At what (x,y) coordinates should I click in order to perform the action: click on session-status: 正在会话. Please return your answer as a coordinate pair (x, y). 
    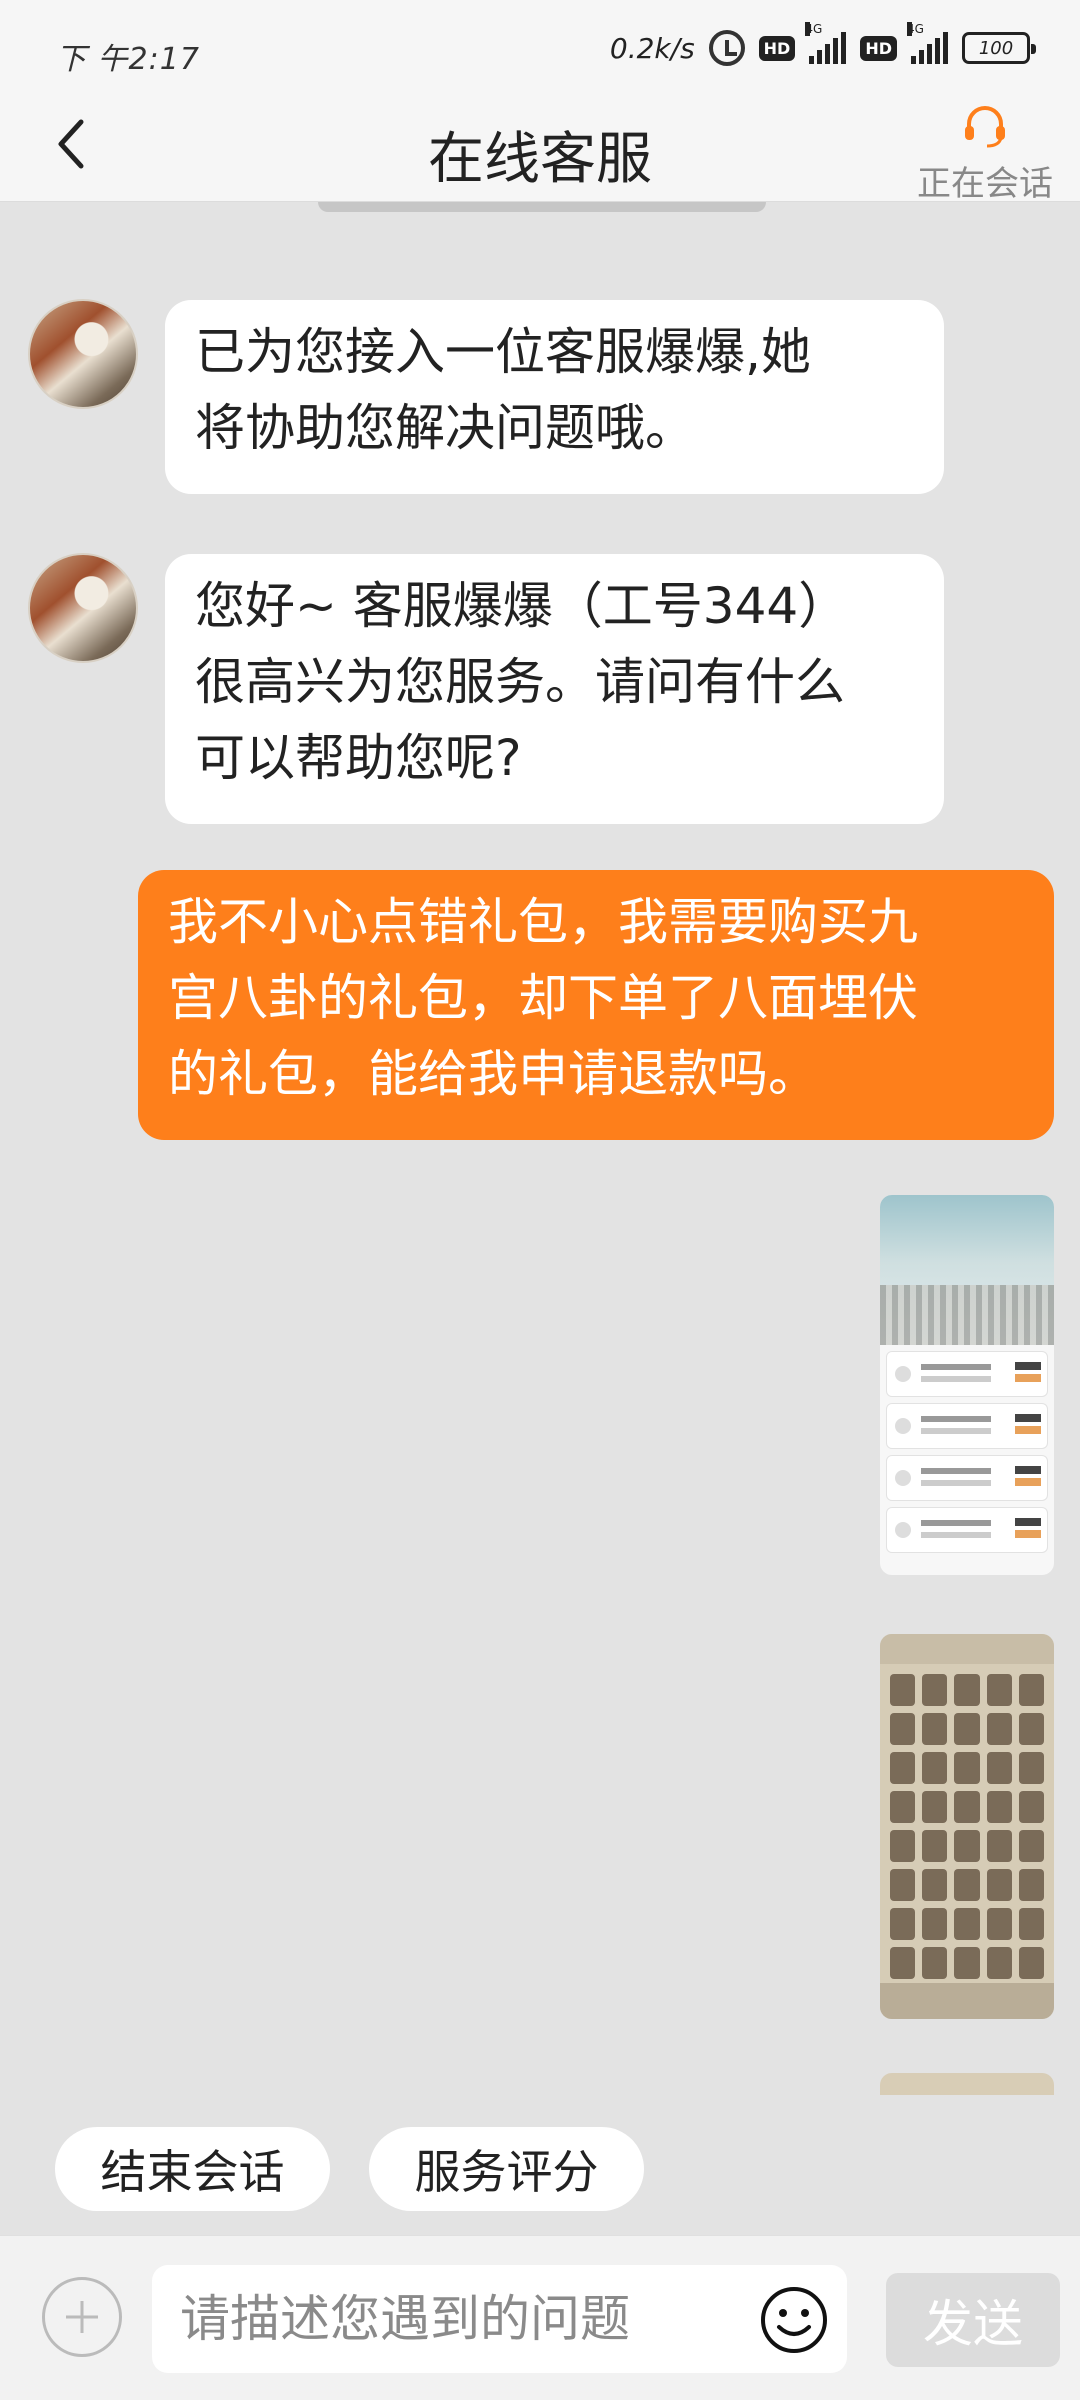
    Looking at the image, I should click on (985, 154).